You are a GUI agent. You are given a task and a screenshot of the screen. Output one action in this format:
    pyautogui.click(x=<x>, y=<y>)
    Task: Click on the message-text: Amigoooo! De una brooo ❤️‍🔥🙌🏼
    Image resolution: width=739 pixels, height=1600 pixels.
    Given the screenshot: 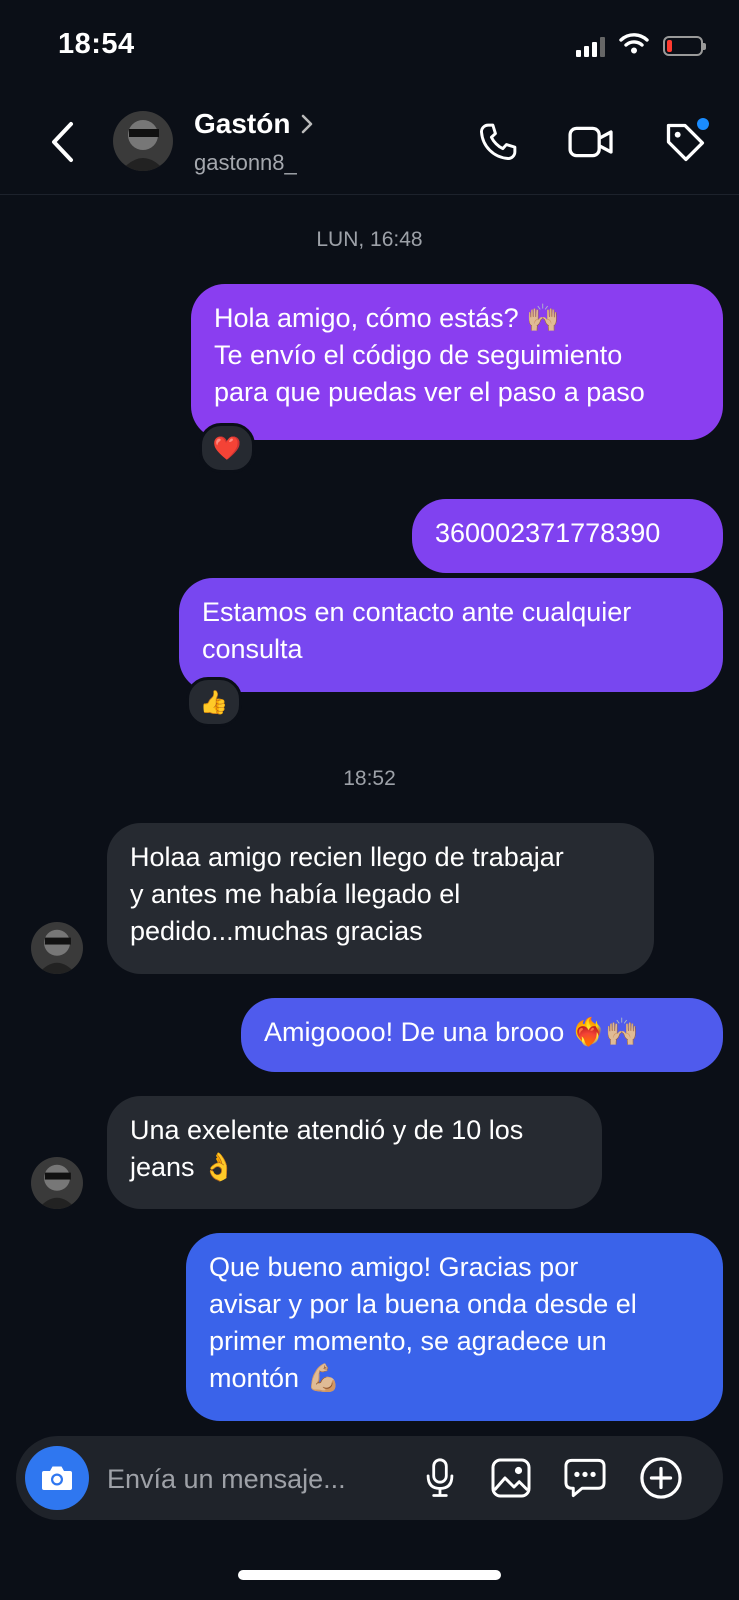 What is the action you would take?
    pyautogui.click(x=451, y=1032)
    